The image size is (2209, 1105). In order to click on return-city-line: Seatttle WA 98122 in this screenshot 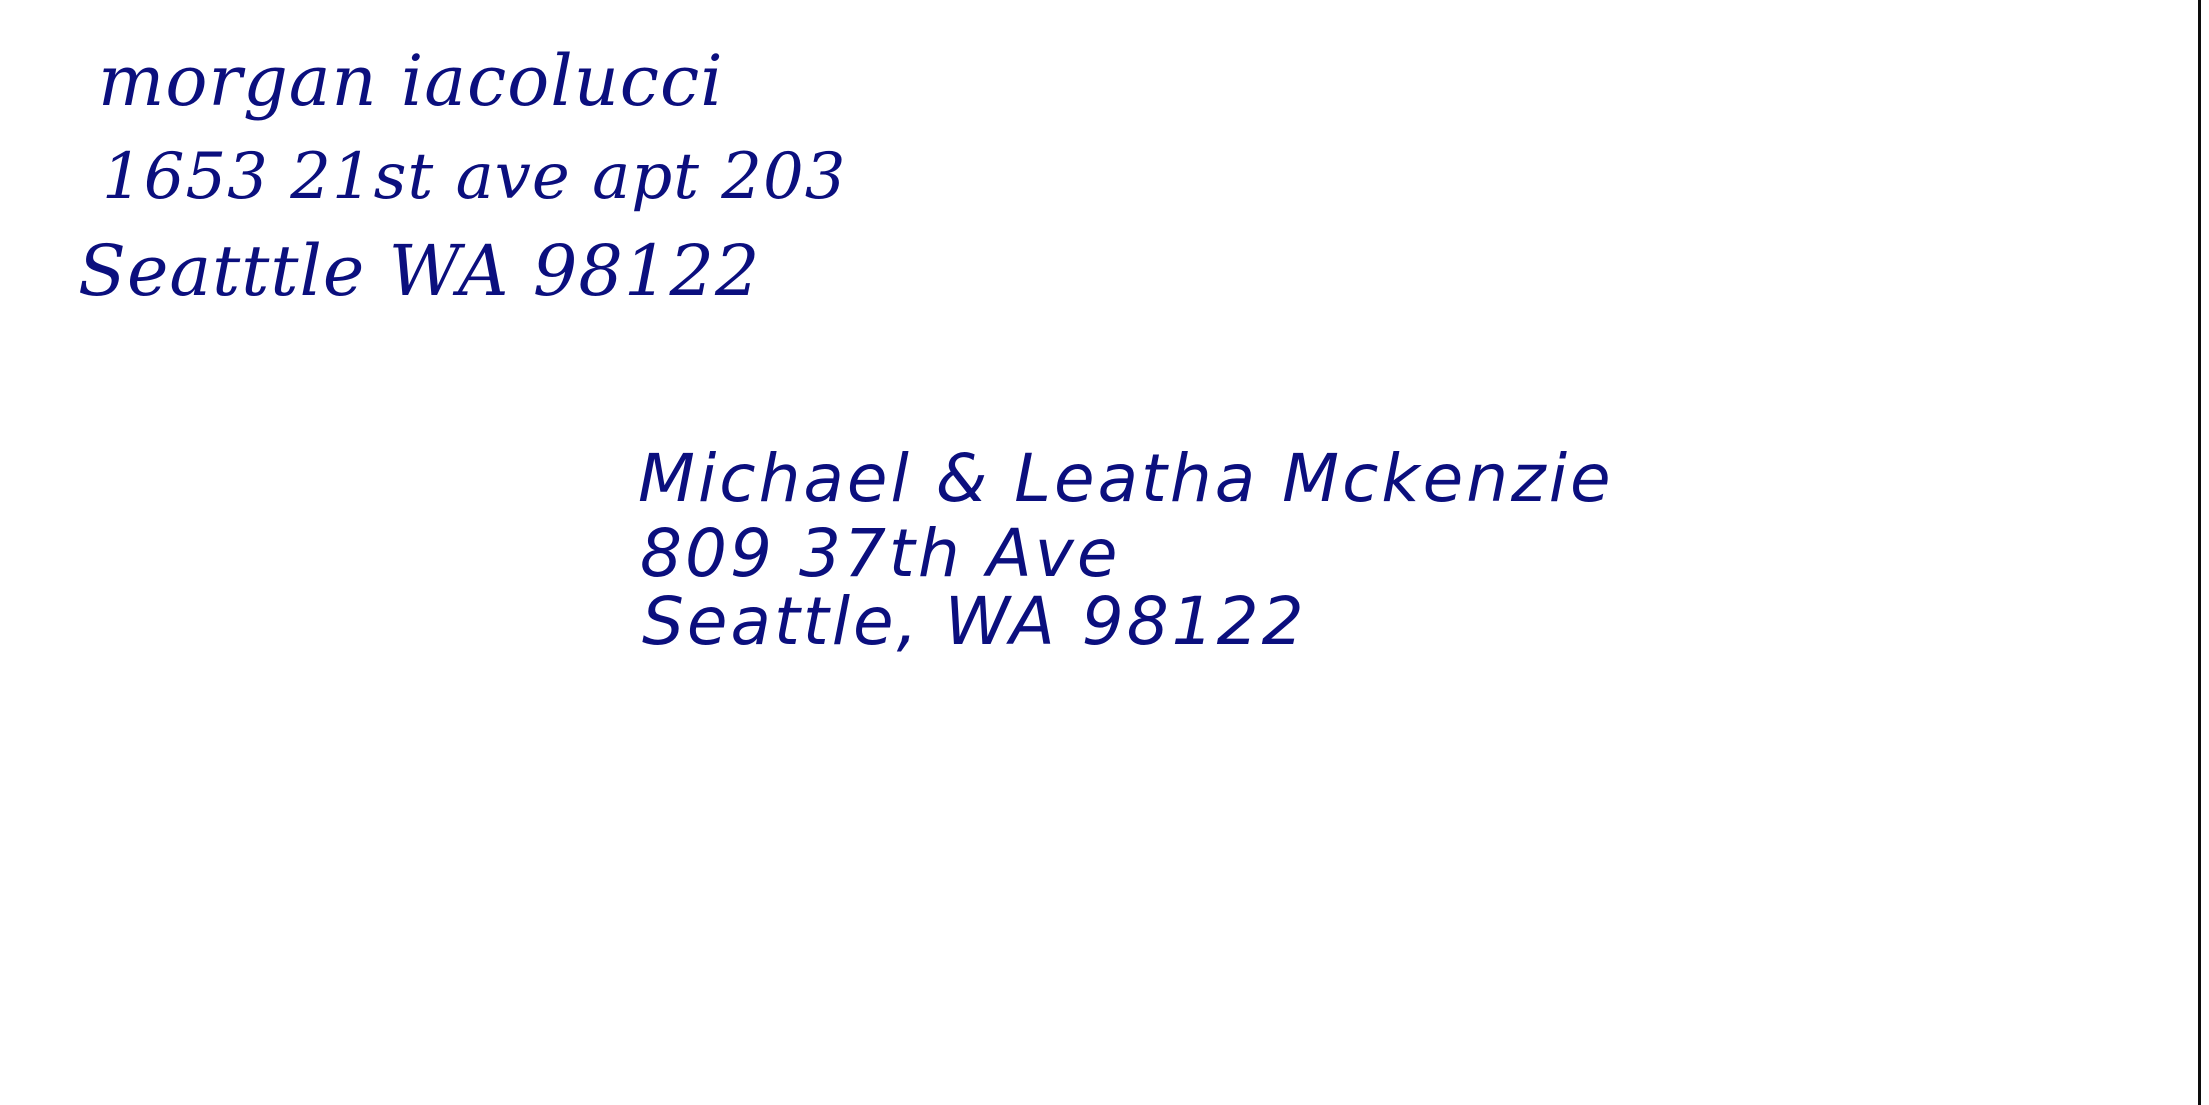, I will do `click(419, 271)`.